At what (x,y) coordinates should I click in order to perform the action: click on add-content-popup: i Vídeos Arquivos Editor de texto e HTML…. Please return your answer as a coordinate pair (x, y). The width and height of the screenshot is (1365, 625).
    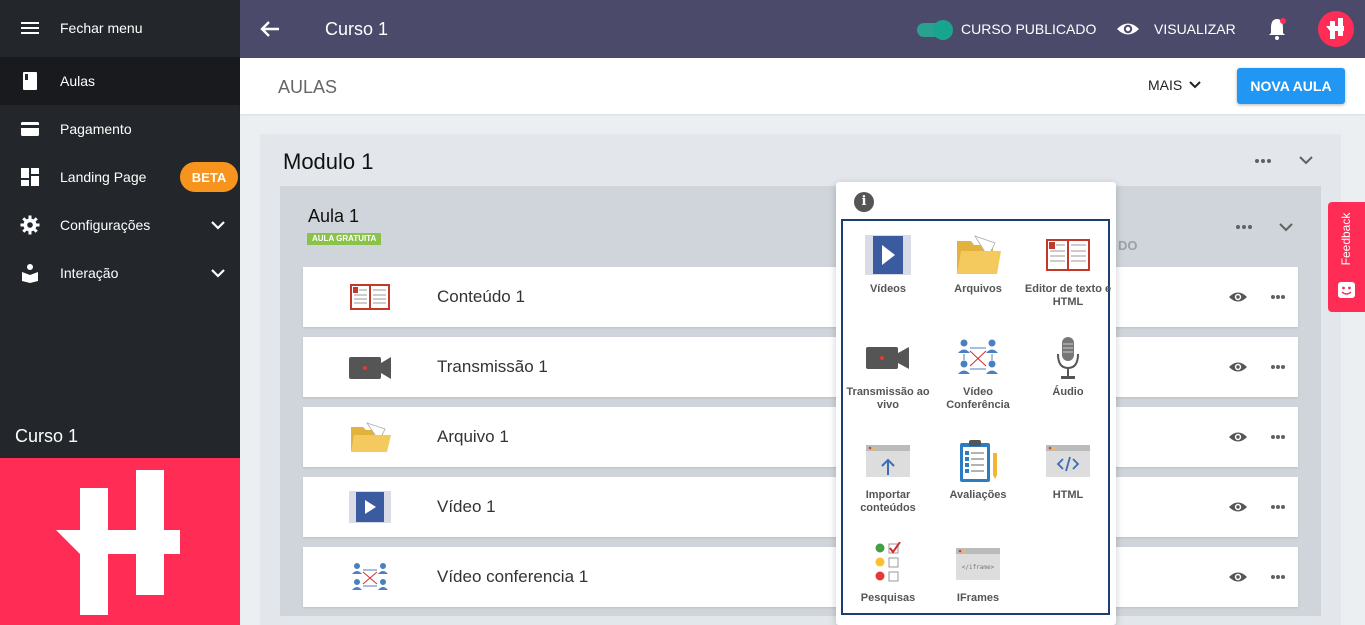
    Looking at the image, I should click on (976, 403).